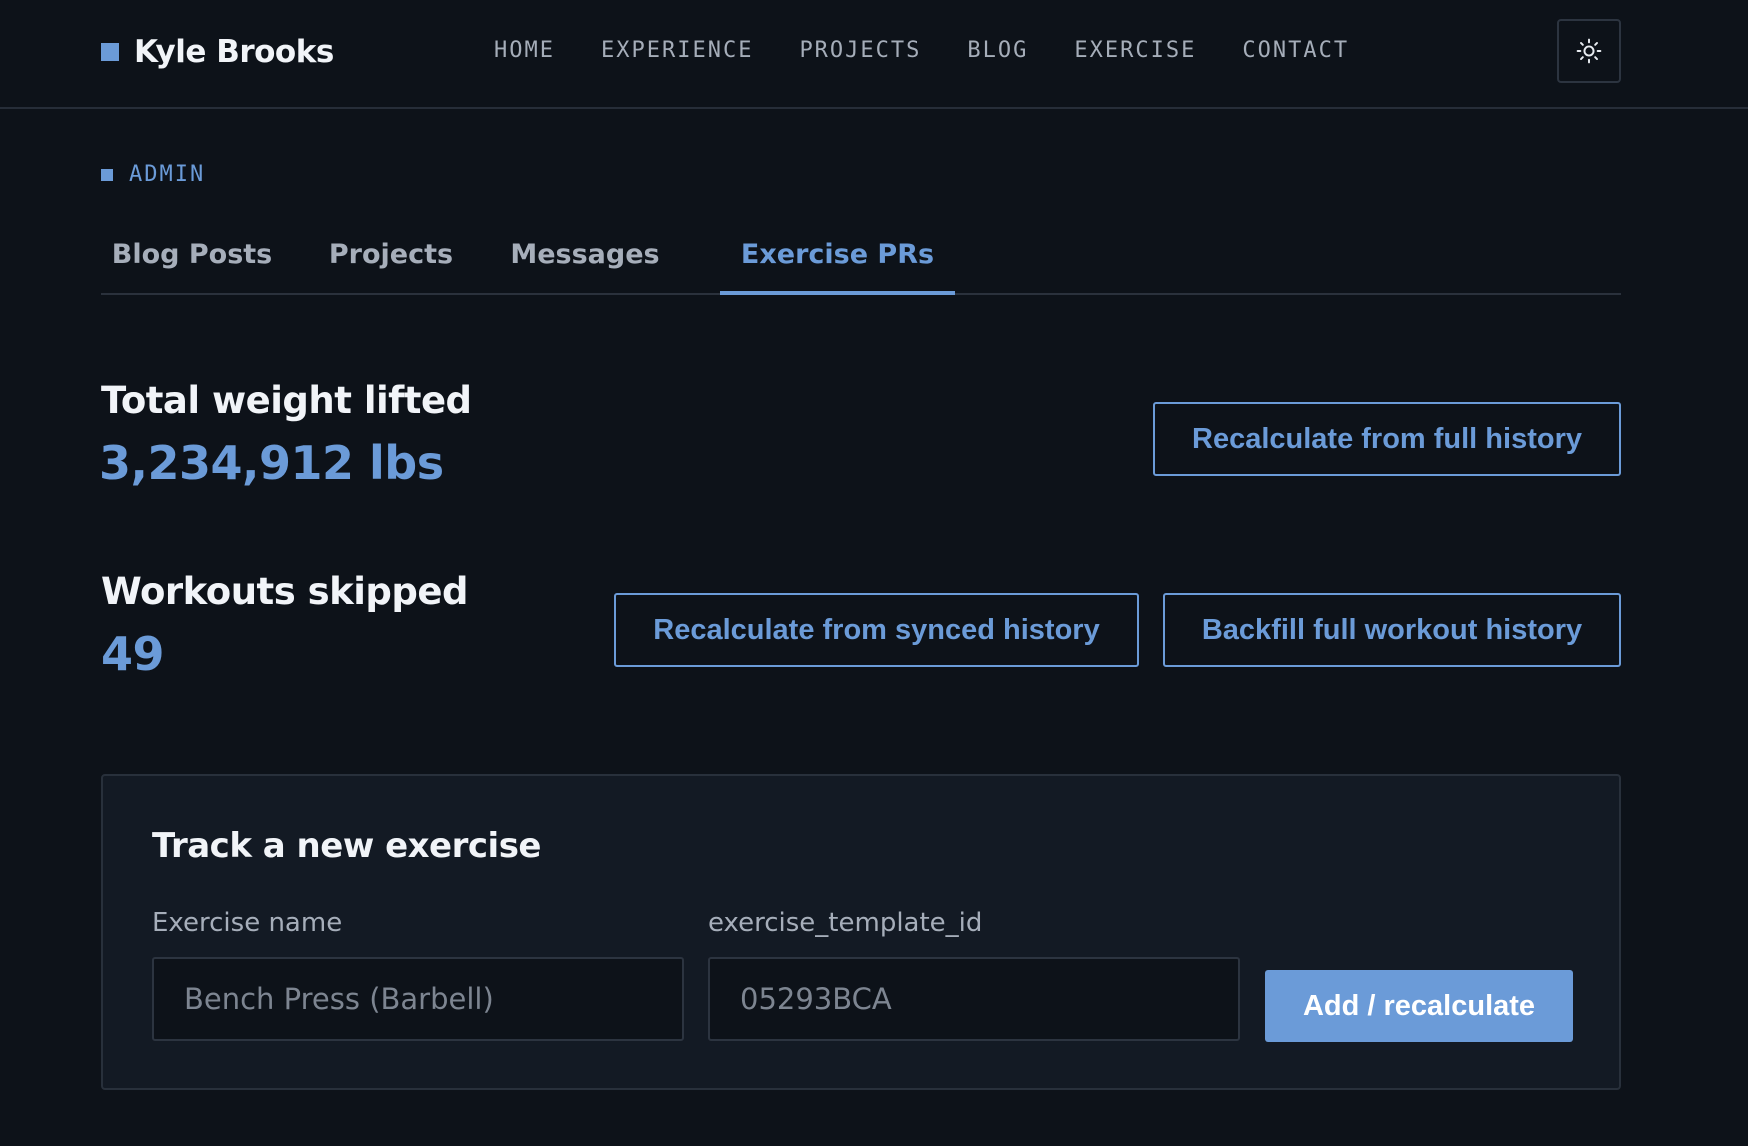 Image resolution: width=1748 pixels, height=1146 pixels. Describe the element at coordinates (285, 591) in the screenshot. I see `workouts-skipped-title: Workouts skipped` at that location.